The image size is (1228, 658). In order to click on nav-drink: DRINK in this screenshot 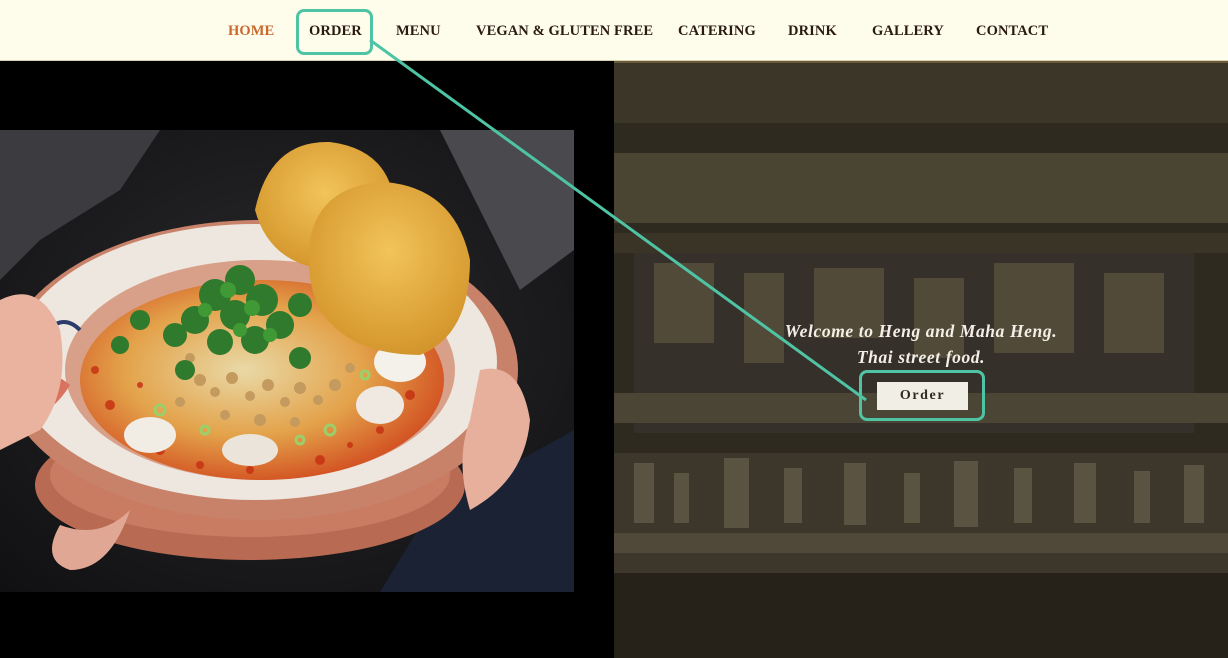, I will do `click(812, 31)`.